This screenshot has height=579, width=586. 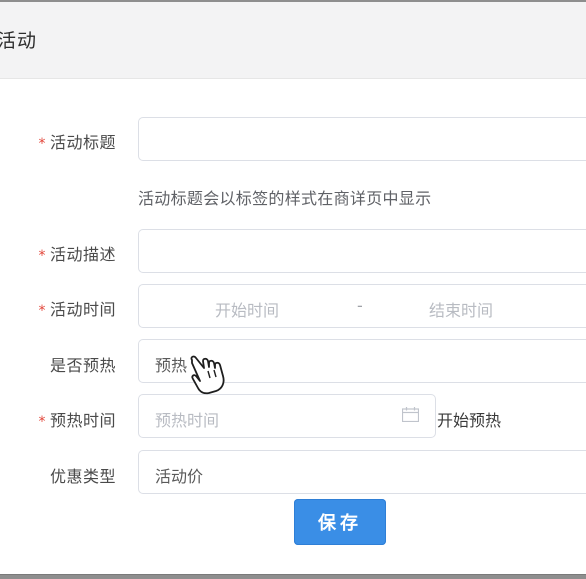 What do you see at coordinates (287, 416) in the screenshot?
I see `preheat-time-picker: 预热时间` at bounding box center [287, 416].